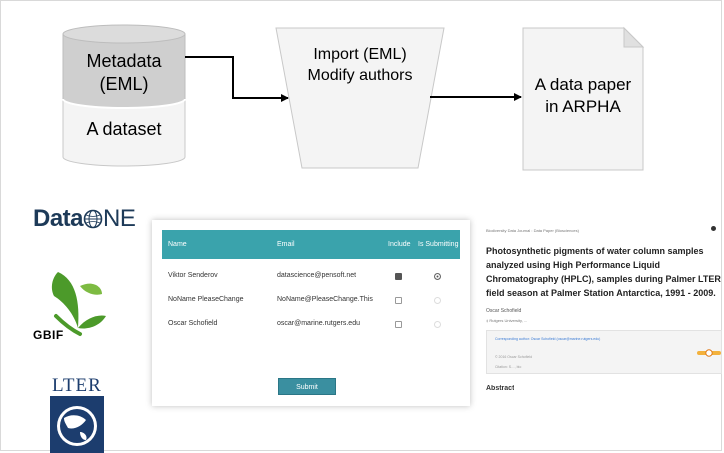 This screenshot has height=453, width=724. I want to click on copyright-line: © 2016 Oscar Schofield, so click(514, 357).